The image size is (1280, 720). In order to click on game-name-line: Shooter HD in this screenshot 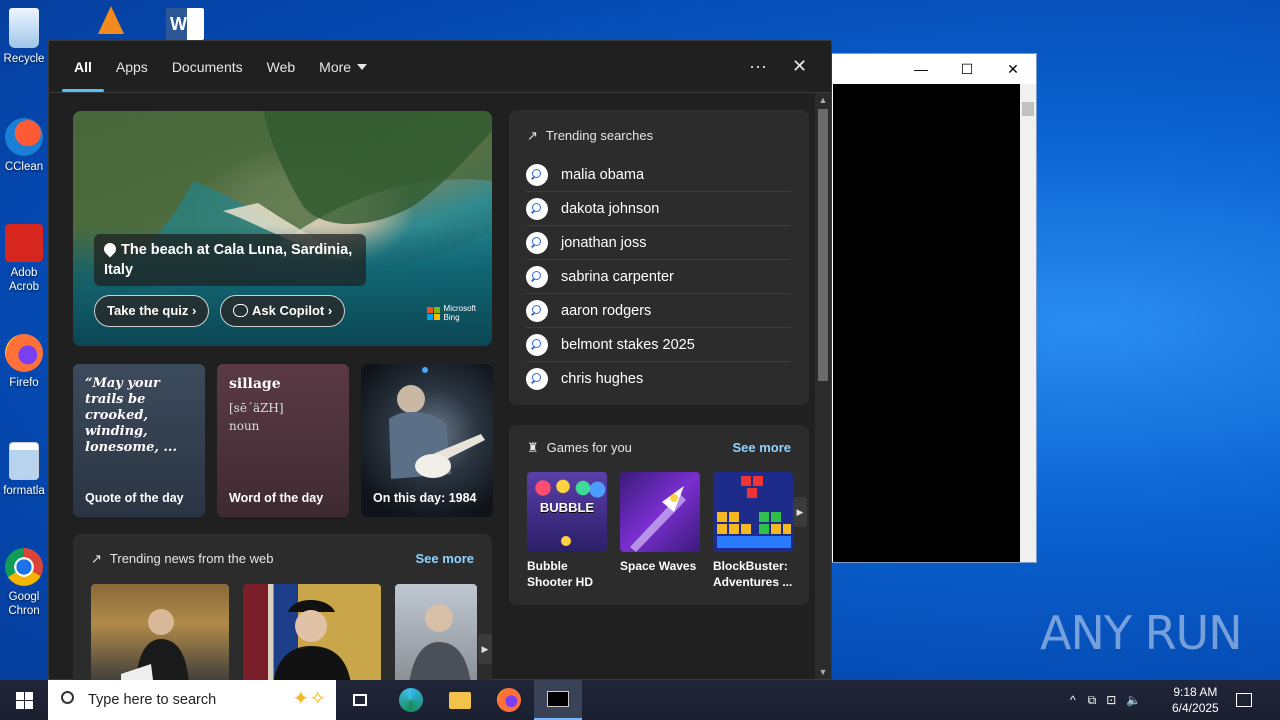, I will do `click(560, 582)`.